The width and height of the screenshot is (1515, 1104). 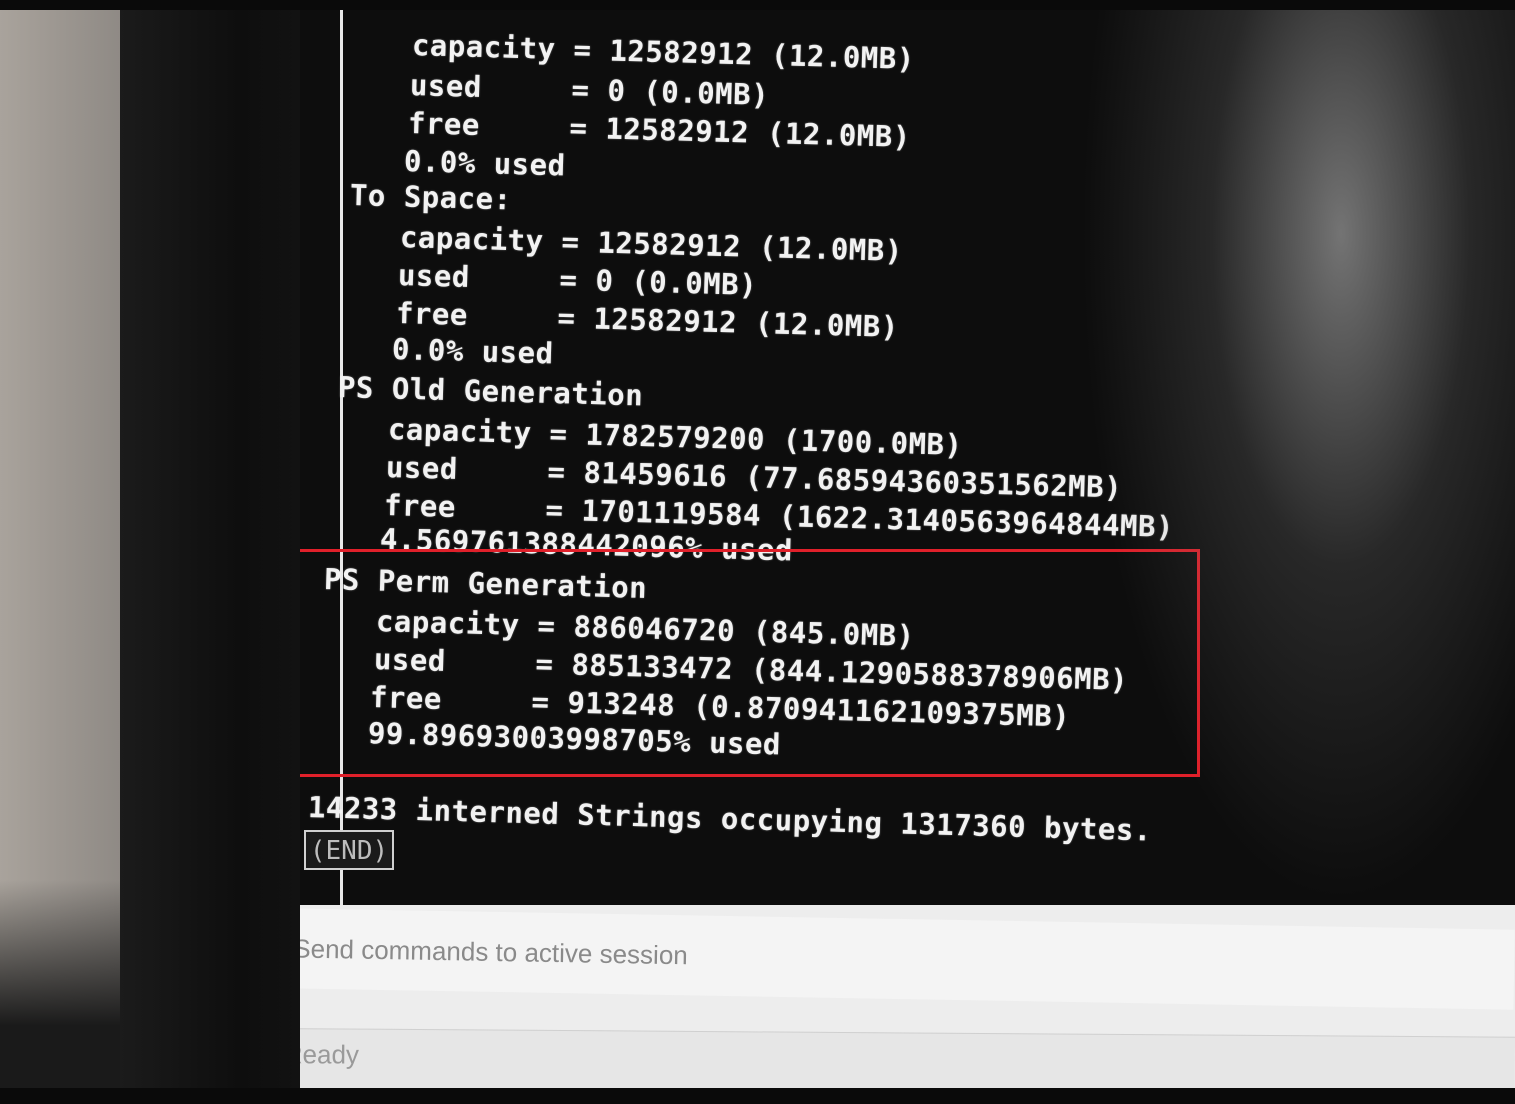 What do you see at coordinates (70, 984) in the screenshot?
I see `desk-shadow` at bounding box center [70, 984].